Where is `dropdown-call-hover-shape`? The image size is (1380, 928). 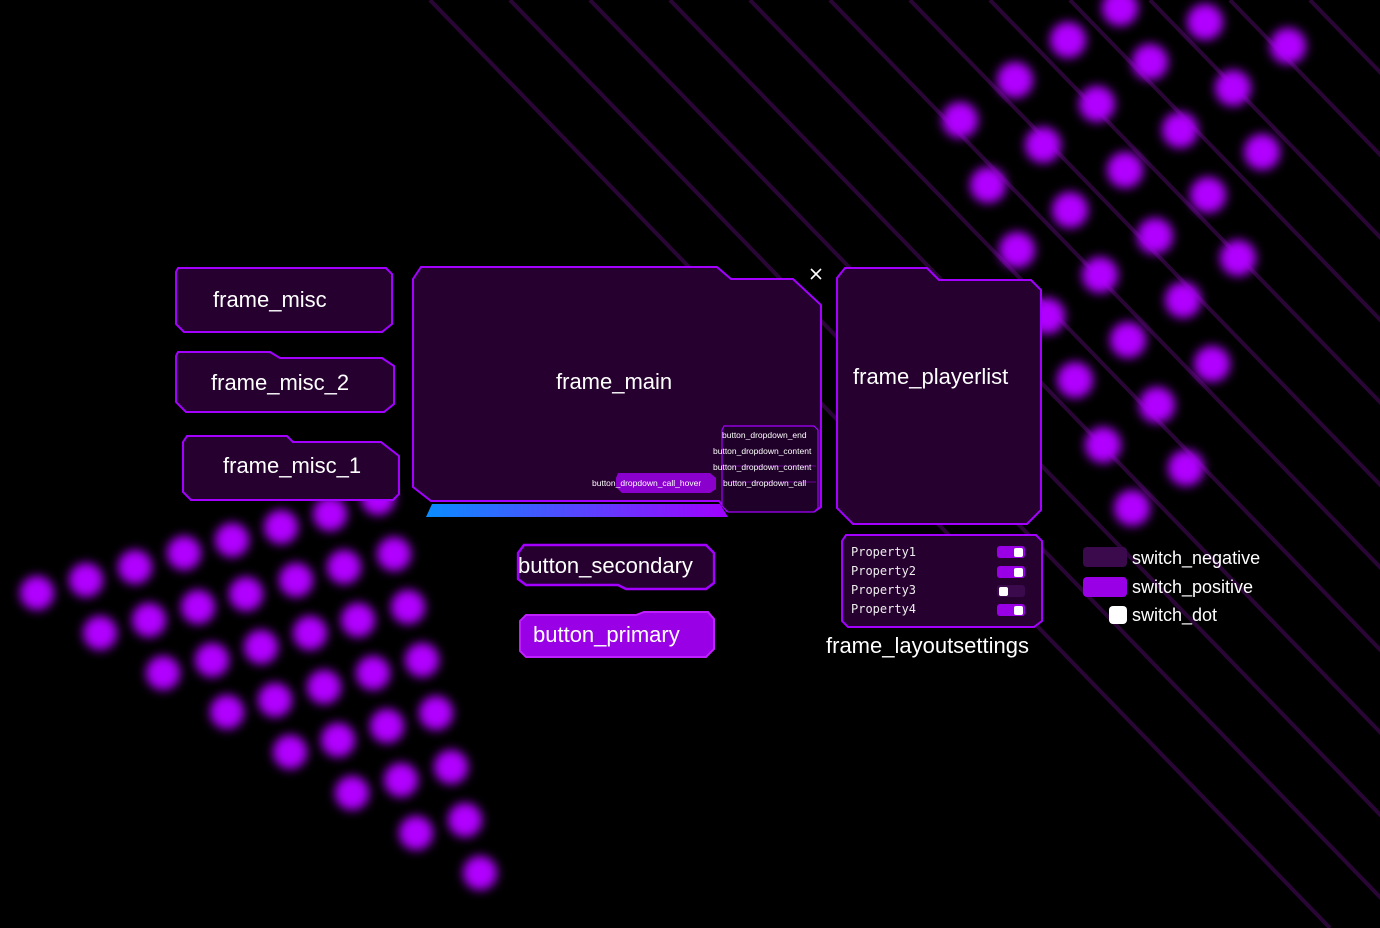 dropdown-call-hover-shape is located at coordinates (666, 483).